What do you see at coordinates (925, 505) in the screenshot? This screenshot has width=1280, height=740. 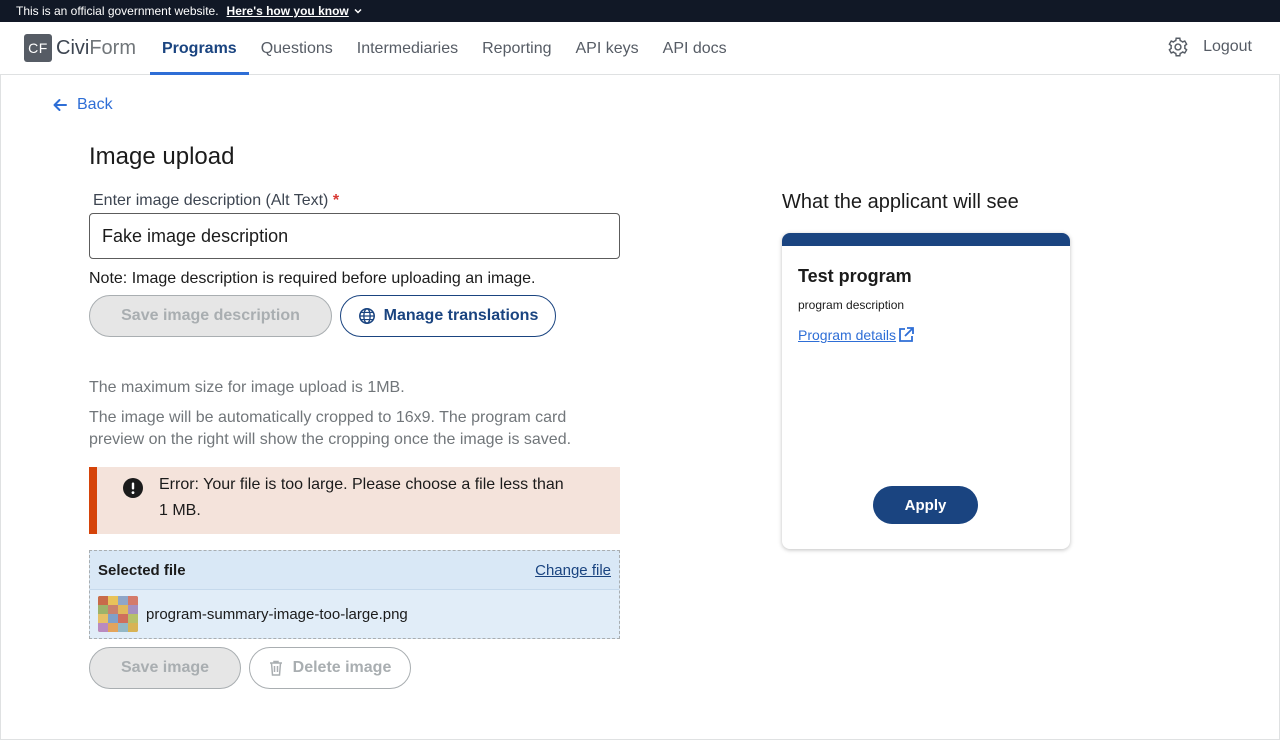 I see `apply-button: Apply` at bounding box center [925, 505].